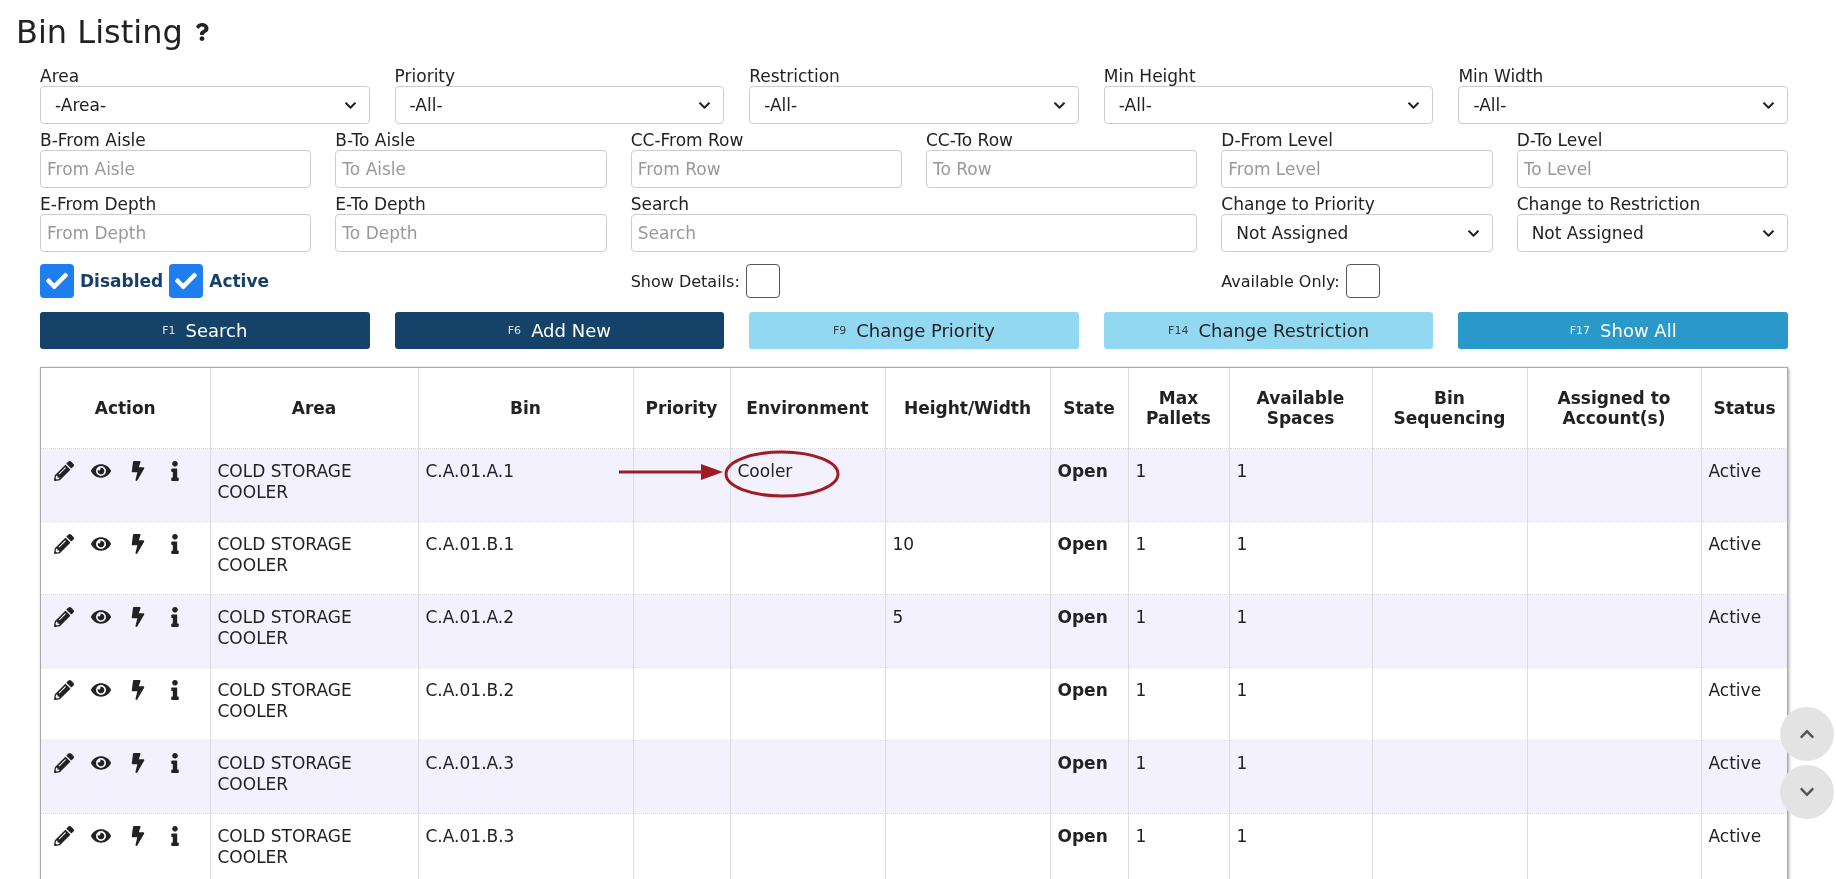 Image resolution: width=1836 pixels, height=879 pixels. I want to click on field-label: B-To Aisle, so click(376, 140).